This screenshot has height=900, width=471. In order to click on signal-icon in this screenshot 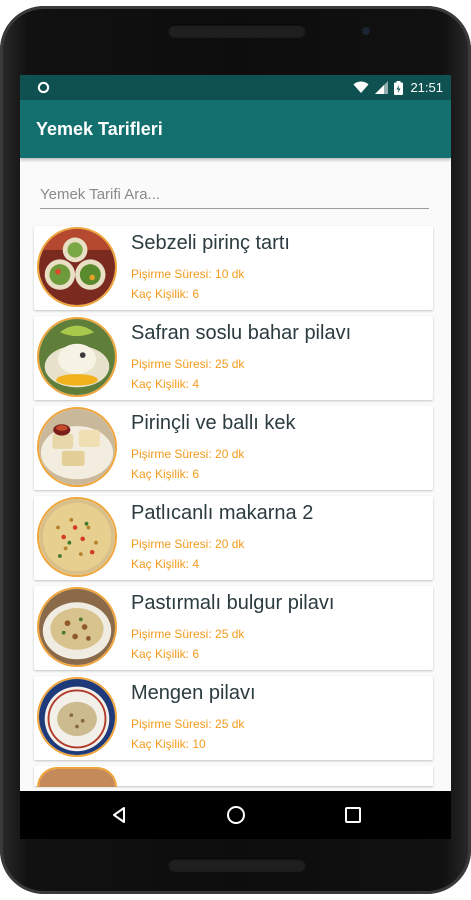, I will do `click(382, 87)`.